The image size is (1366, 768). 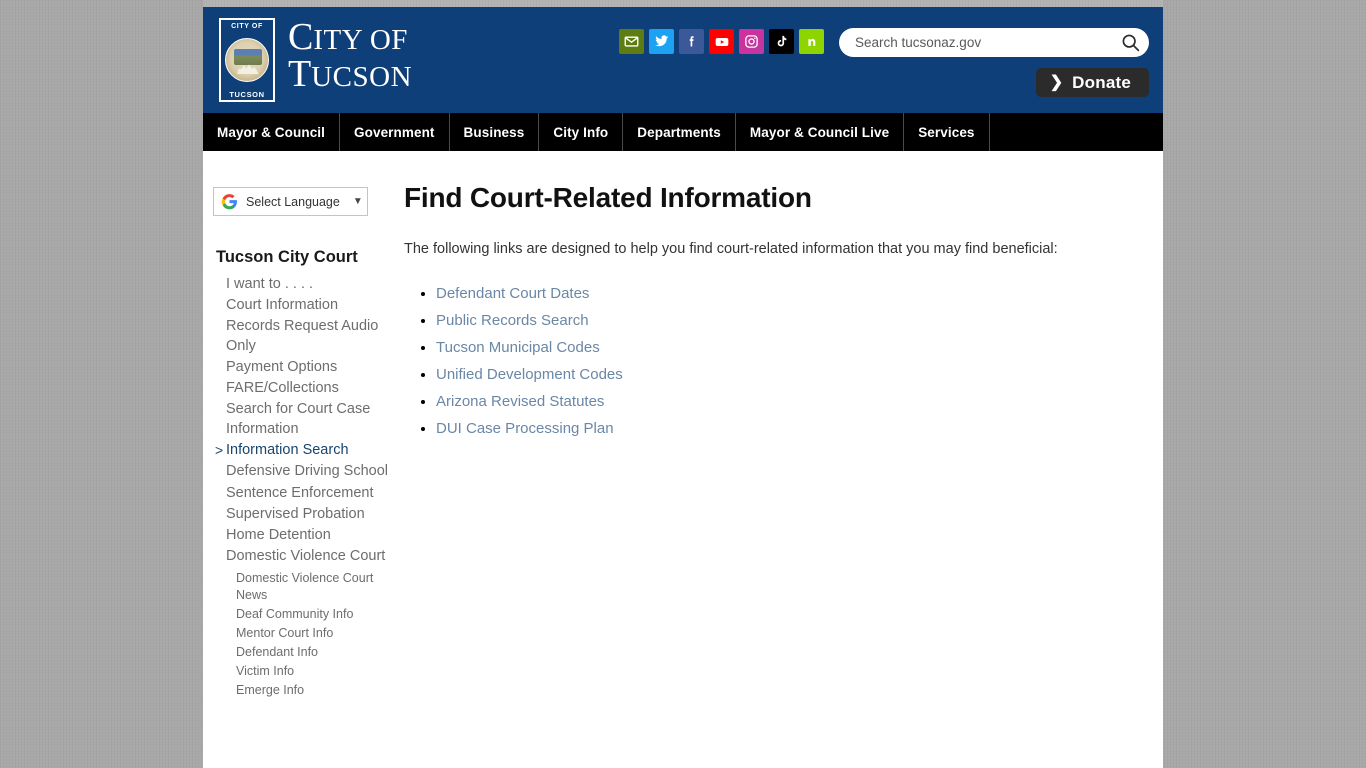 I want to click on link-tucson-municipal-codes: Tucson Municipal Codes, so click(x=518, y=347).